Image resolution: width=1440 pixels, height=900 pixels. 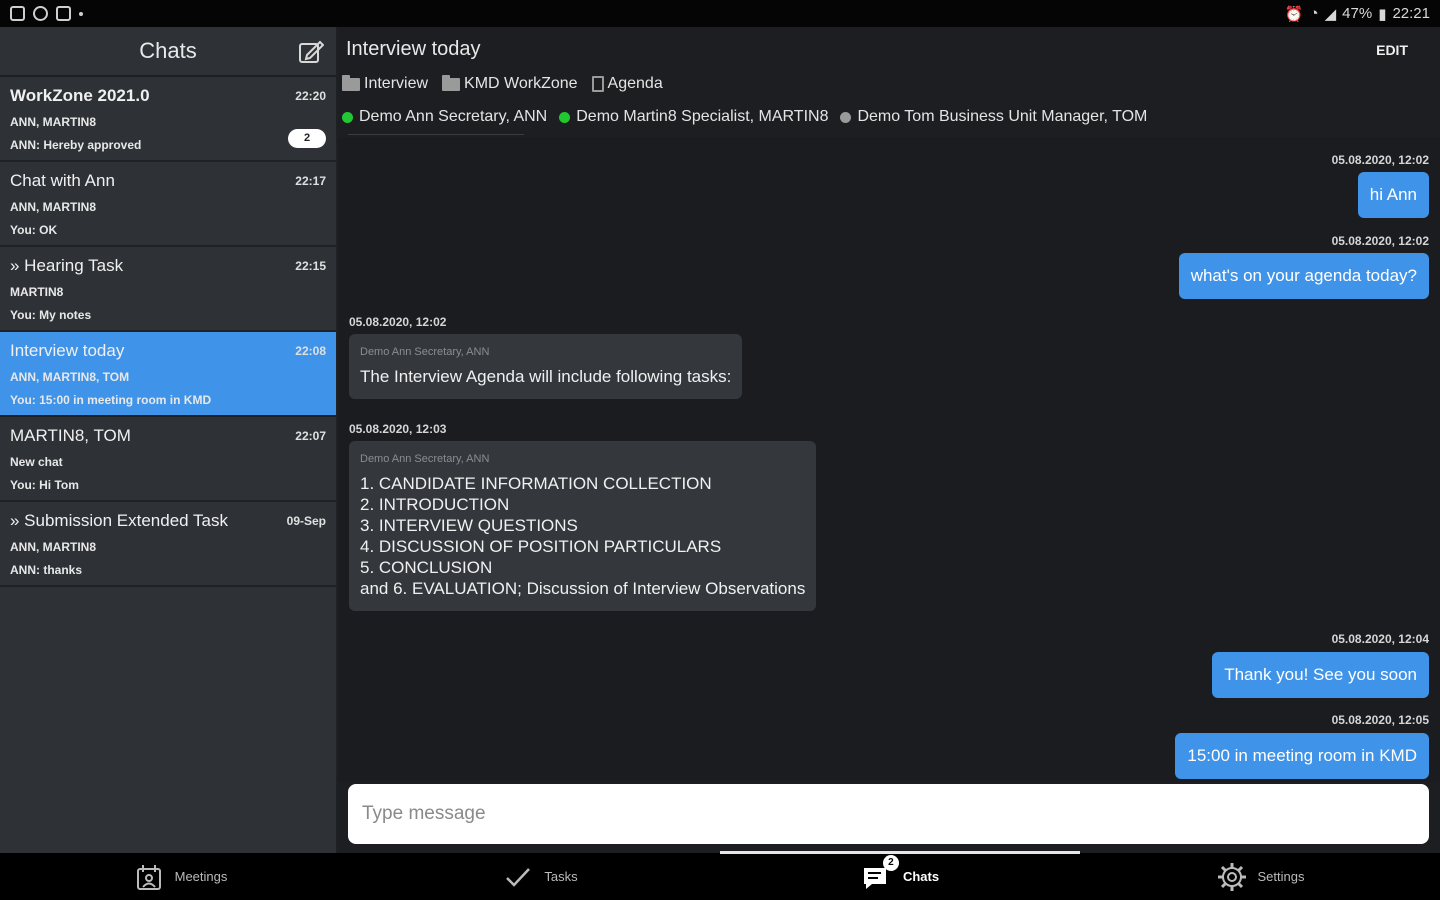 I want to click on participant: Demo Ann Secretary, ANN, so click(x=444, y=117).